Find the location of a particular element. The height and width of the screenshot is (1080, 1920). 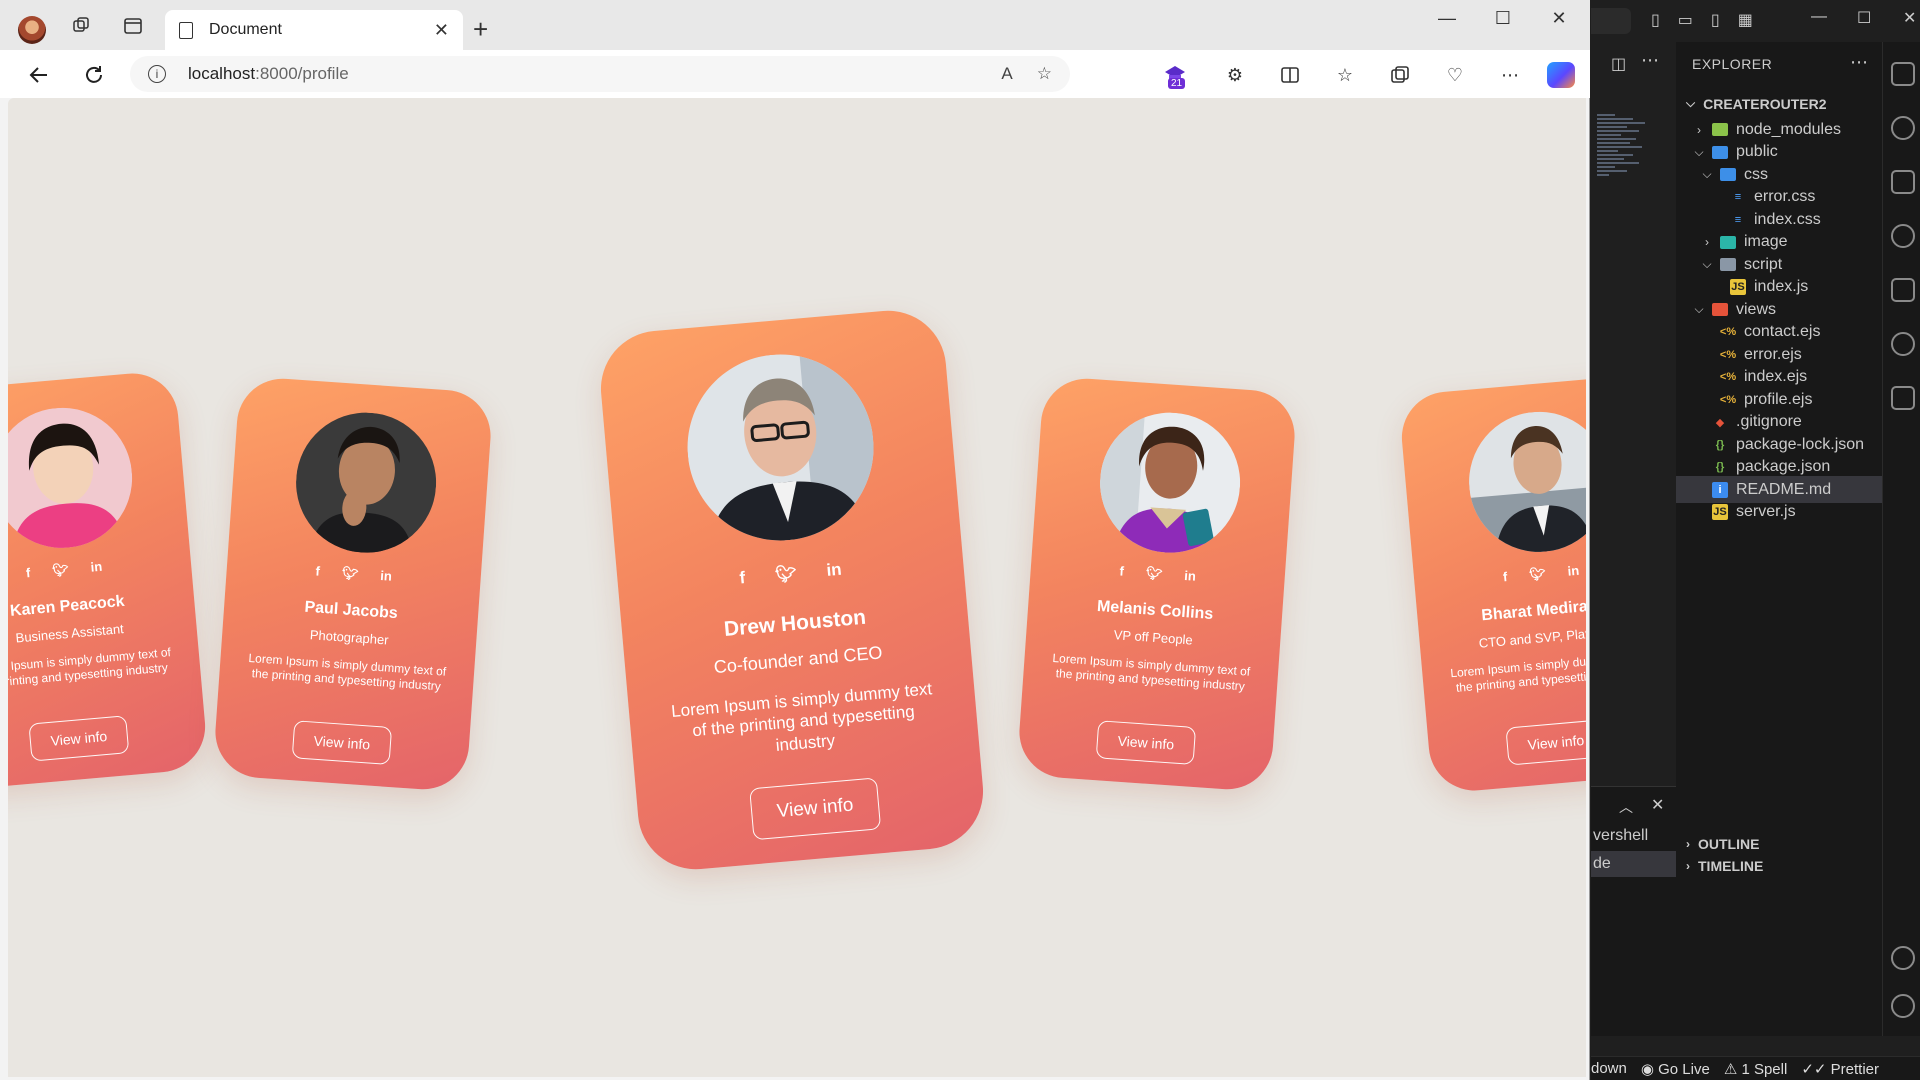

remote-explorer-icon is located at coordinates (1903, 344).